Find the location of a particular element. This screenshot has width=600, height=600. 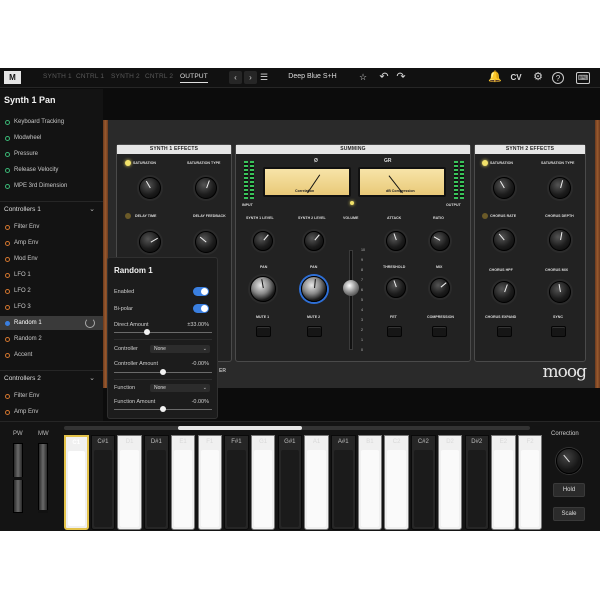

correction-knob is located at coordinates (569, 461).